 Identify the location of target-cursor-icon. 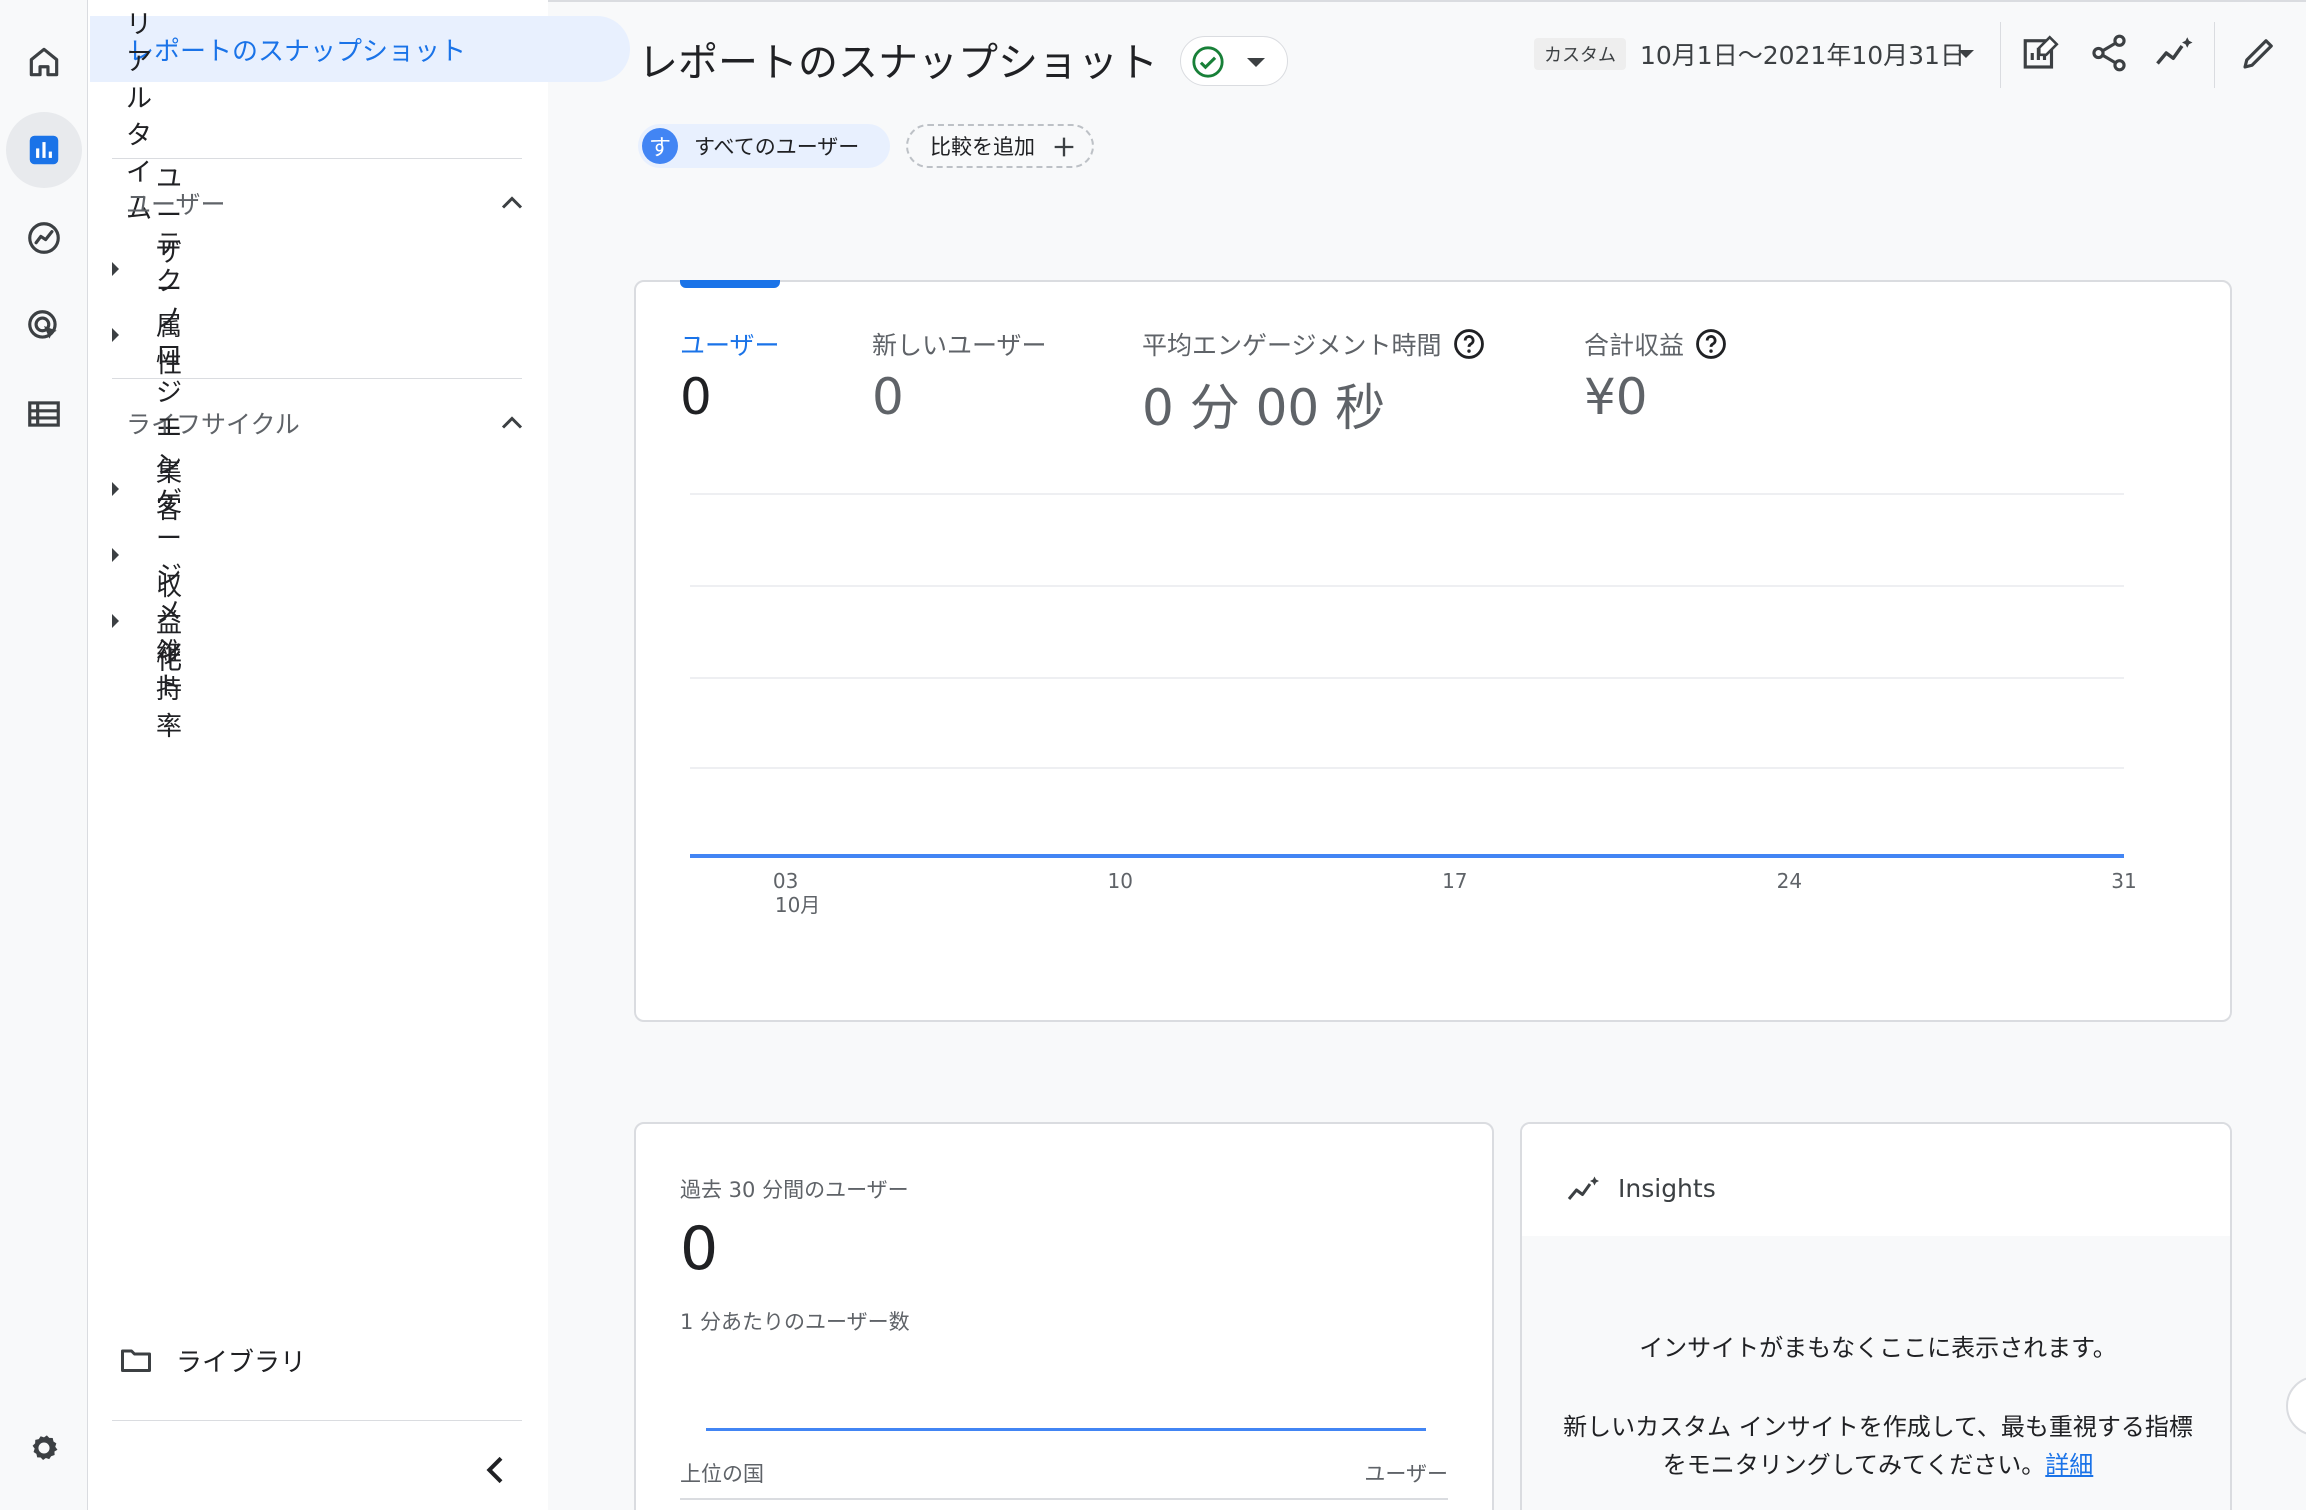
(42, 324).